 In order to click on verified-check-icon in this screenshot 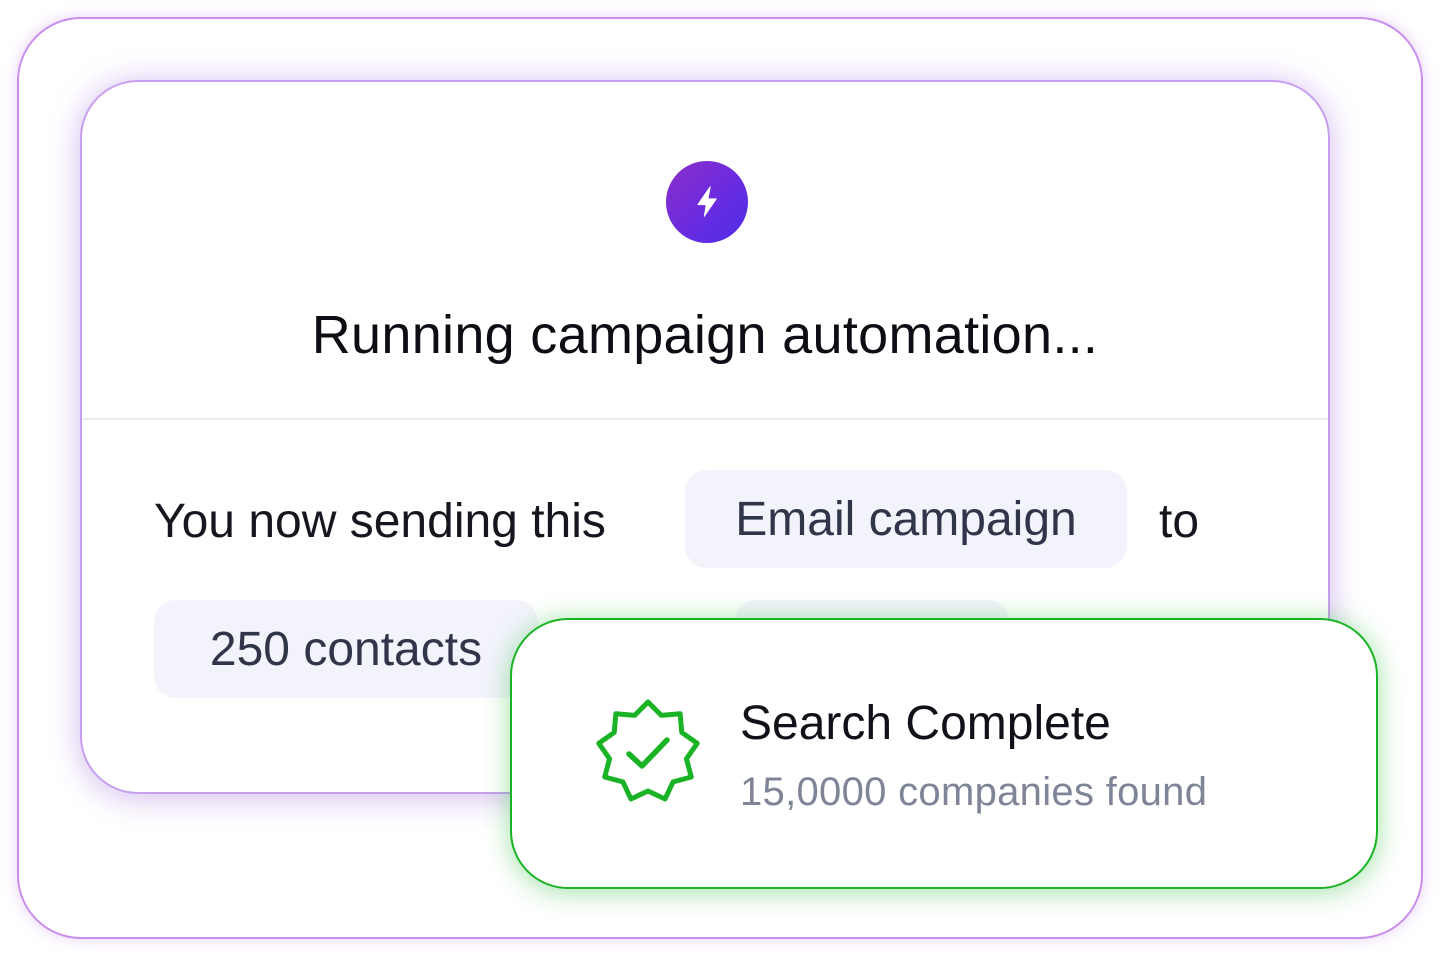, I will do `click(648, 750)`.